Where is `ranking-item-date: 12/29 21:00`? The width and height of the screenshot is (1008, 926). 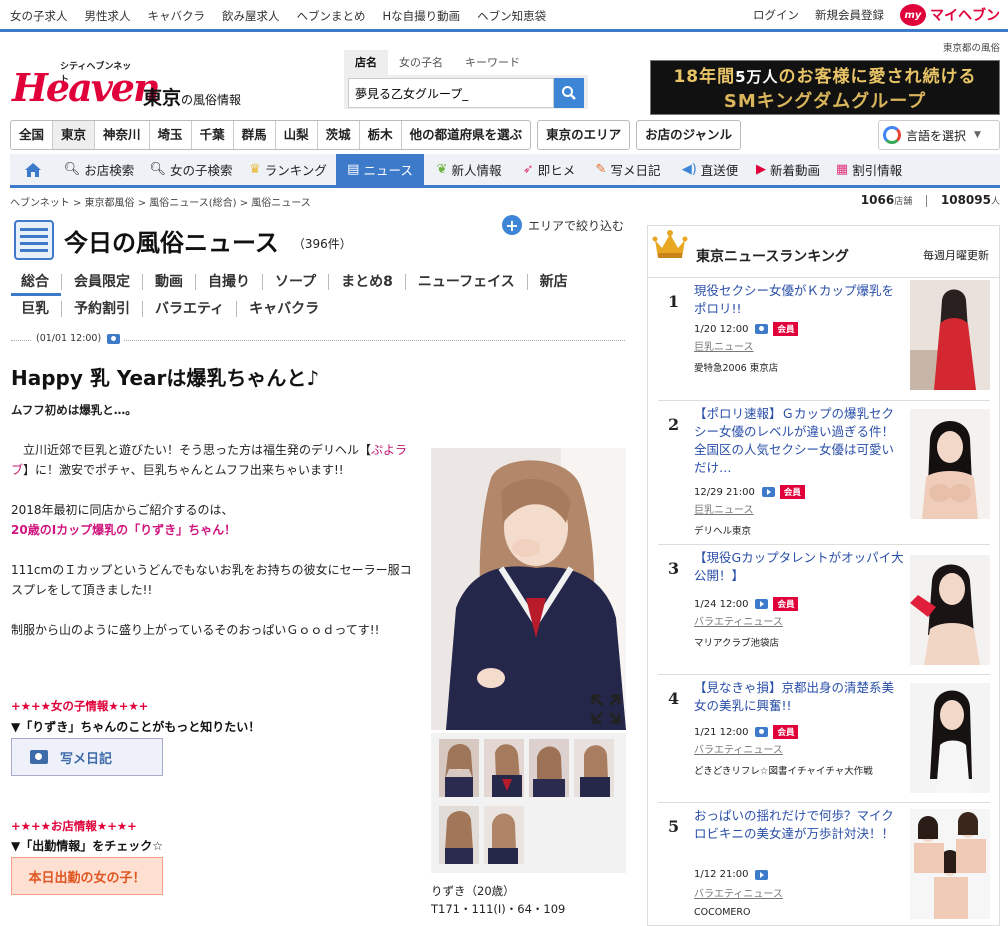
ranking-item-date: 12/29 21:00 is located at coordinates (724, 492).